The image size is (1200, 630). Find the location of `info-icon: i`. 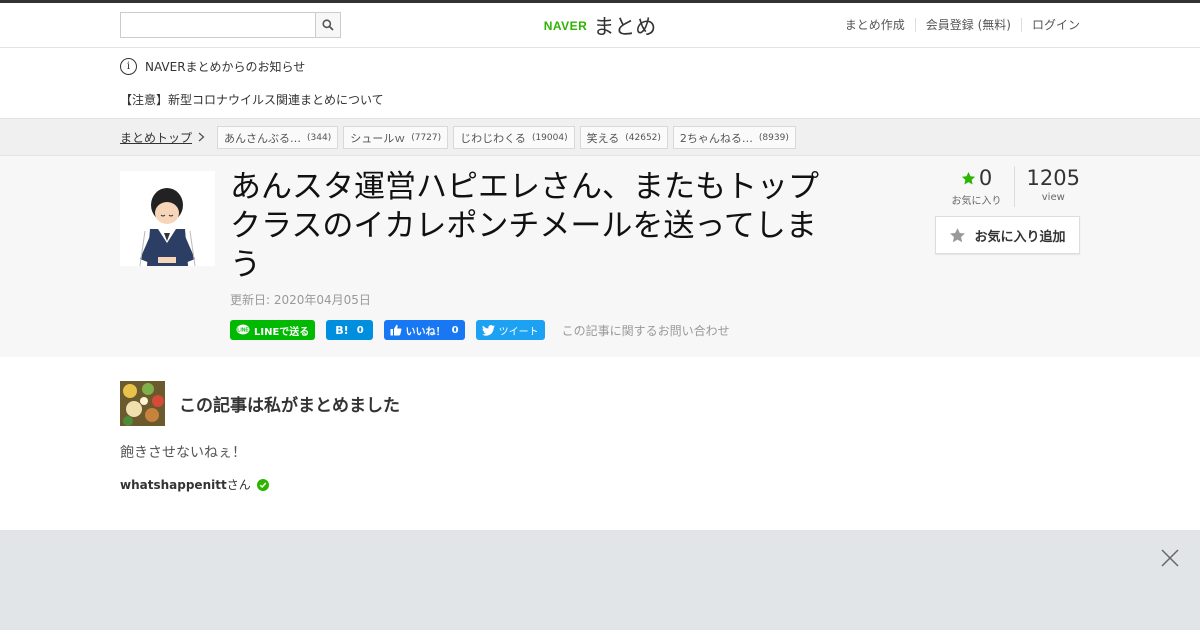

info-icon: i is located at coordinates (128, 66).